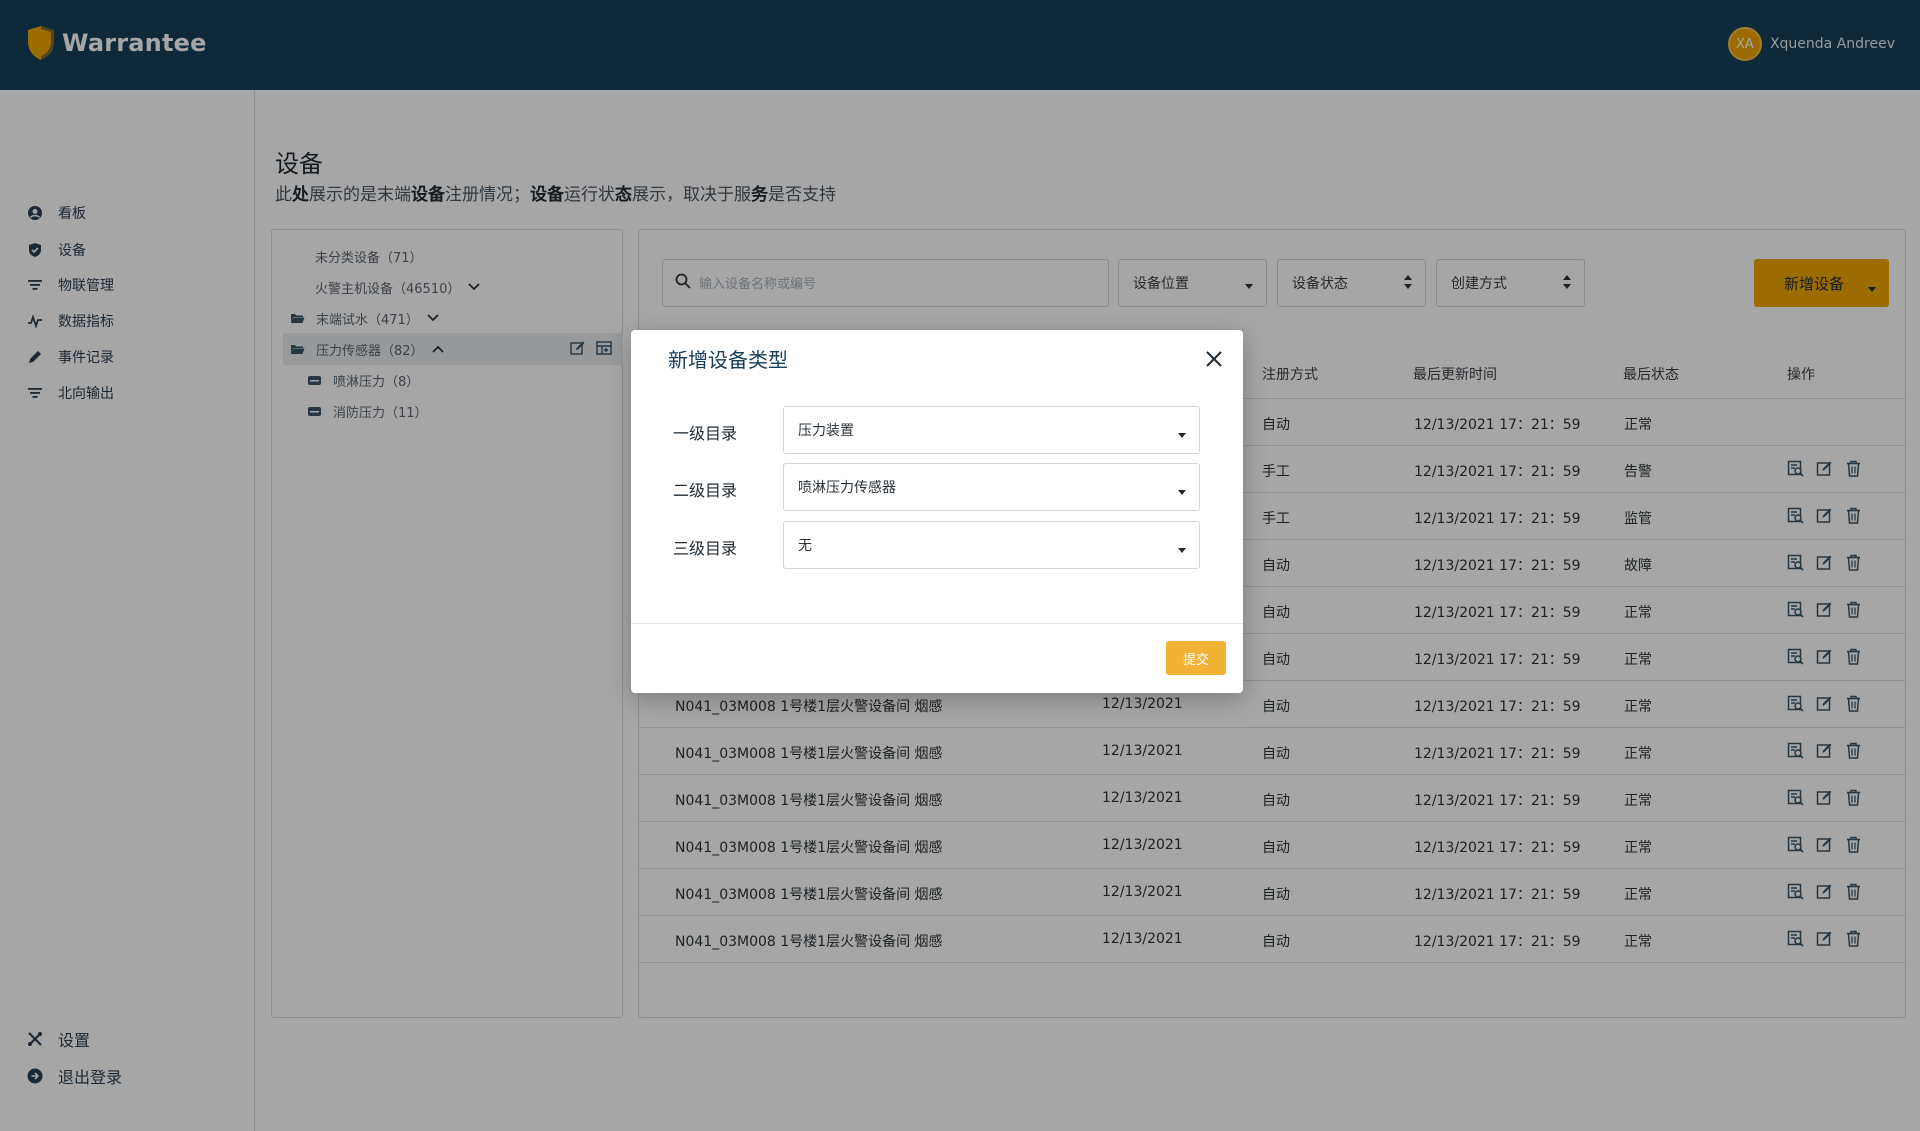 The width and height of the screenshot is (1920, 1131). I want to click on submit-button: 提交, so click(1196, 658).